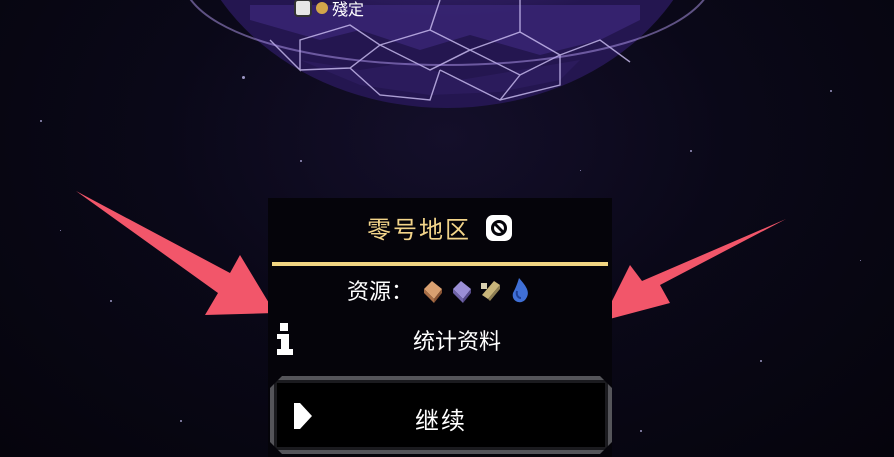  I want to click on sector-name: 零号地区, so click(419, 230).